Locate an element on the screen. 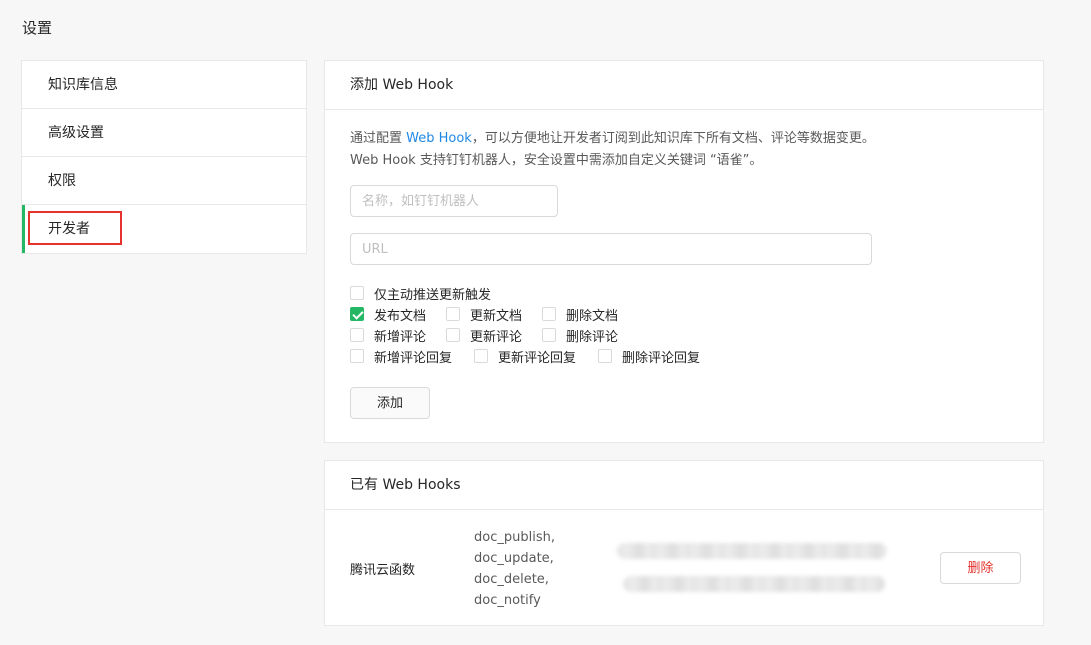 Image resolution: width=1091 pixels, height=645 pixels. existing-webhooks-title: 已有 Web Hooks is located at coordinates (684, 485).